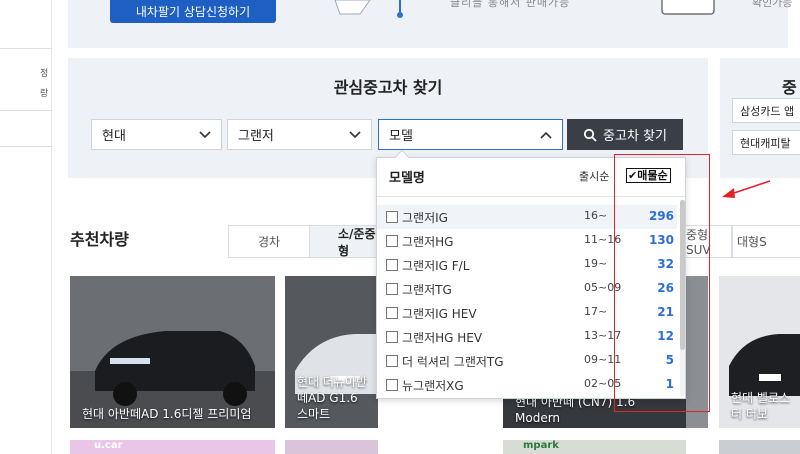 Image resolution: width=800 pixels, height=454 pixels. Describe the element at coordinates (407, 178) in the screenshot. I see `dropdown-header: 모델명` at that location.